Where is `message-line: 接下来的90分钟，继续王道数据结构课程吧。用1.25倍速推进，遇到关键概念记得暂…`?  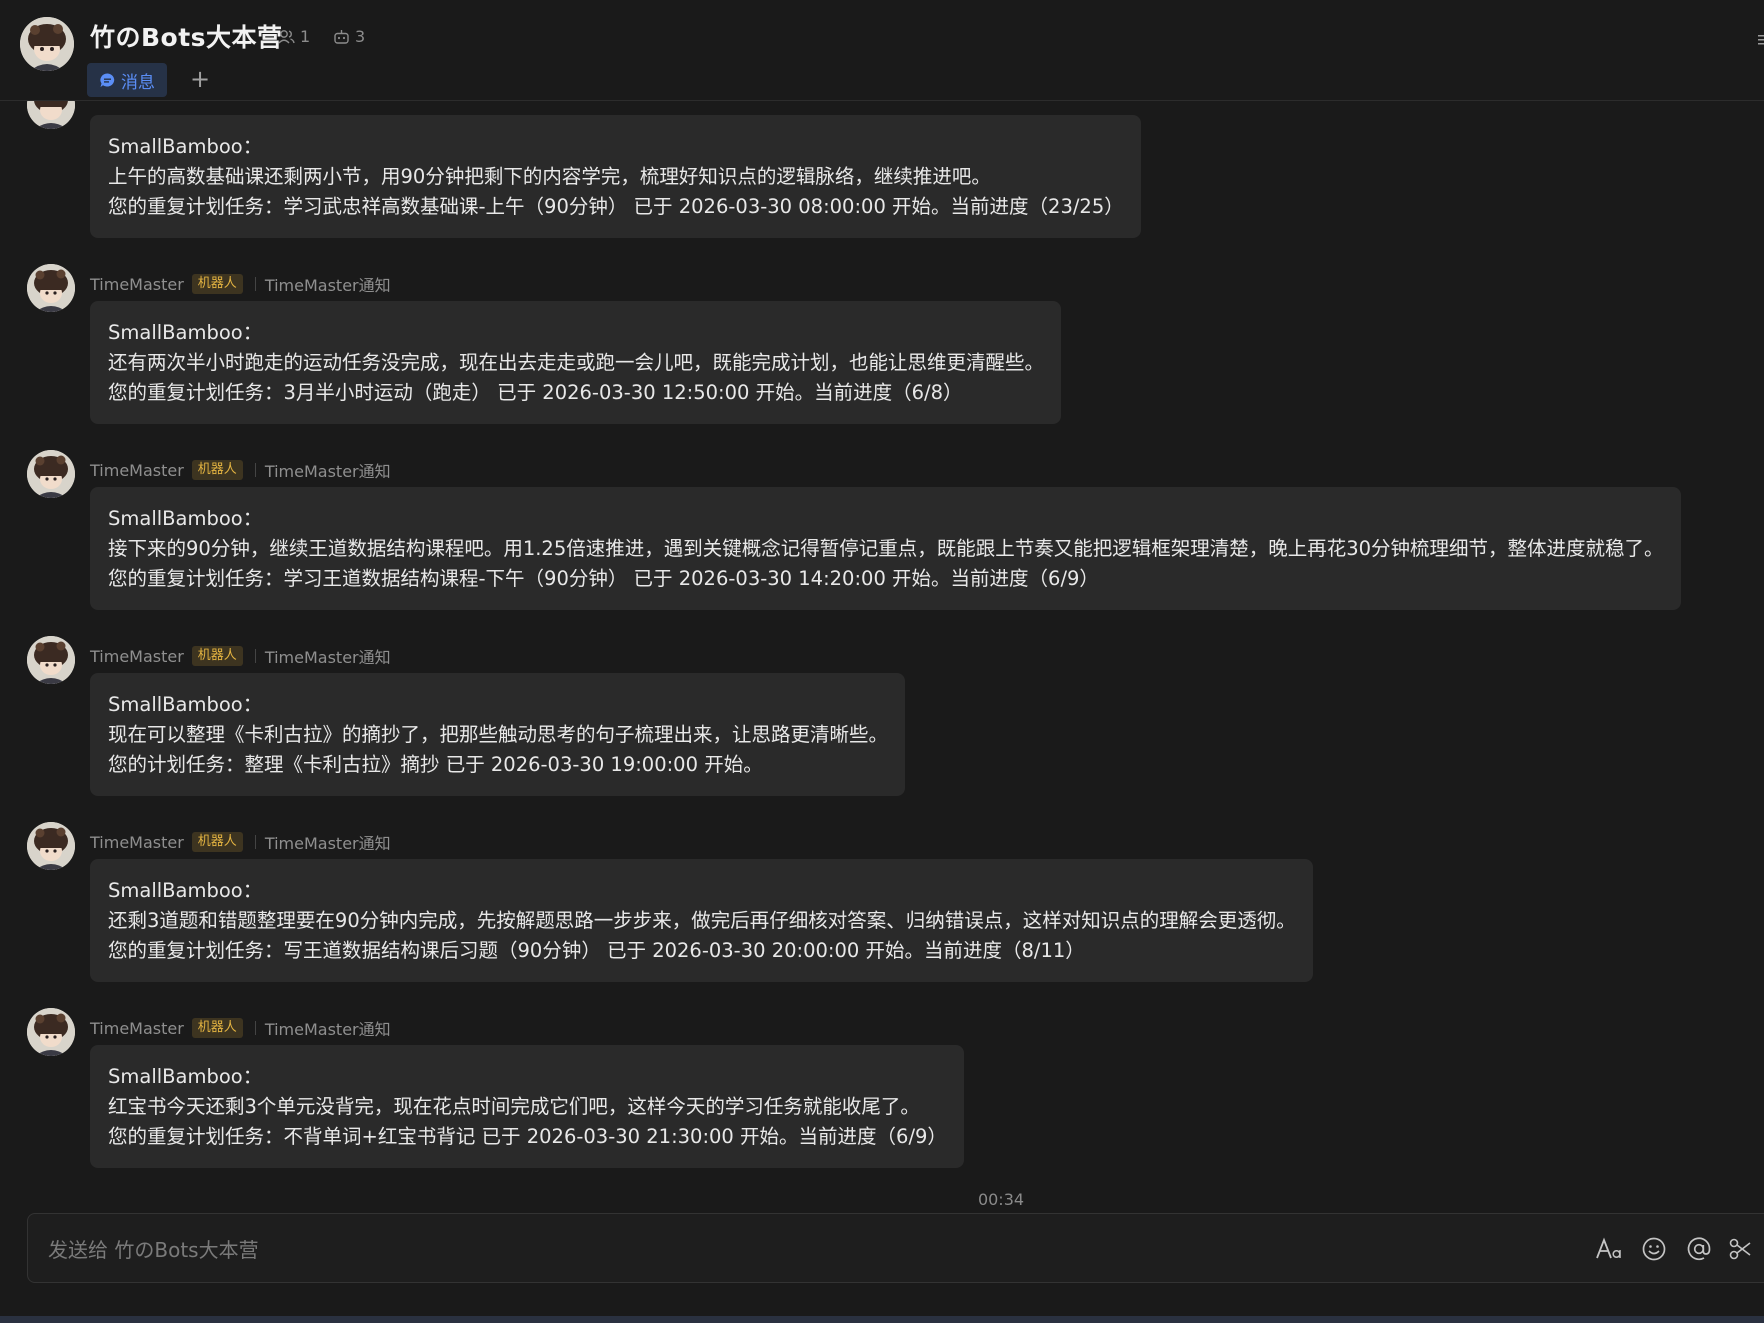 message-line: 接下来的90分钟，继续王道数据结构课程吧。用1.25倍速推进，遇到关键概念记得暂… is located at coordinates (886, 548).